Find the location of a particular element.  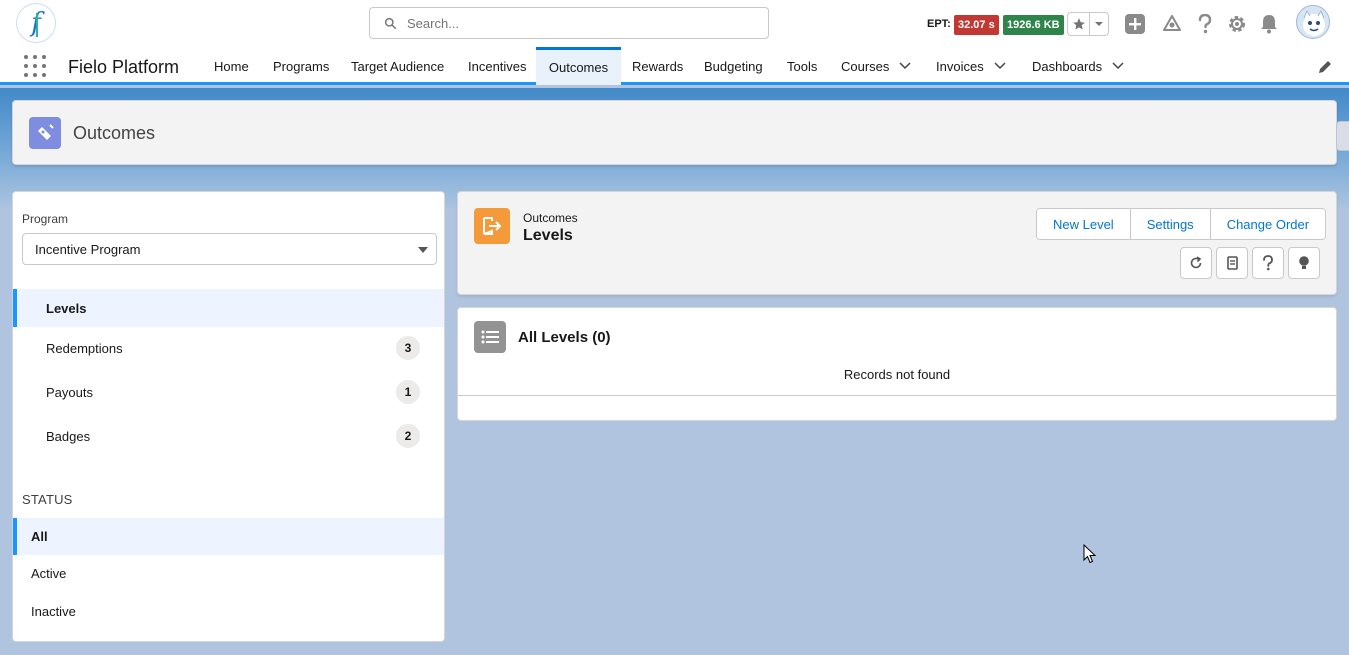

favorites-dropdown-icon is located at coordinates (1099, 24).